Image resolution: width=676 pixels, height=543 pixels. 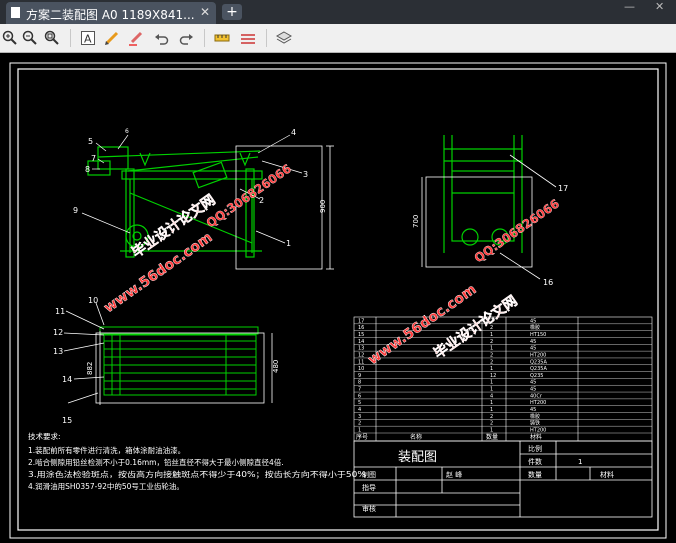 I want to click on bom-cell: 14, so click(x=361, y=342).